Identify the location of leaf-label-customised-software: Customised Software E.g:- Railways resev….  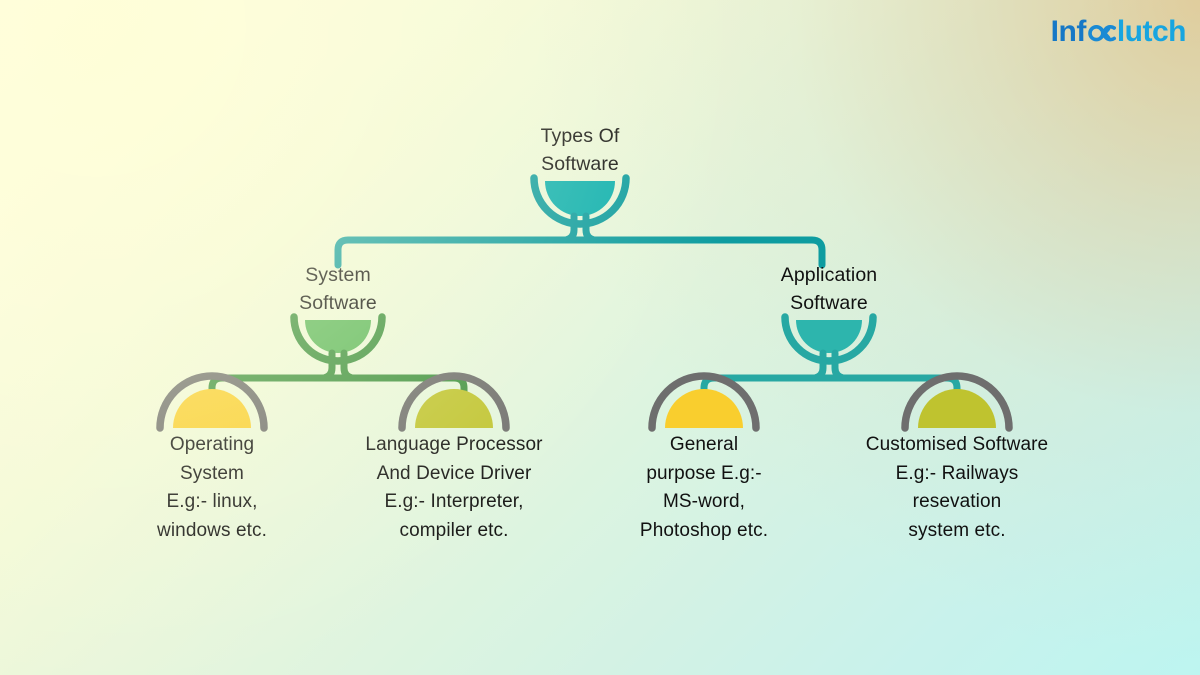
(957, 487).